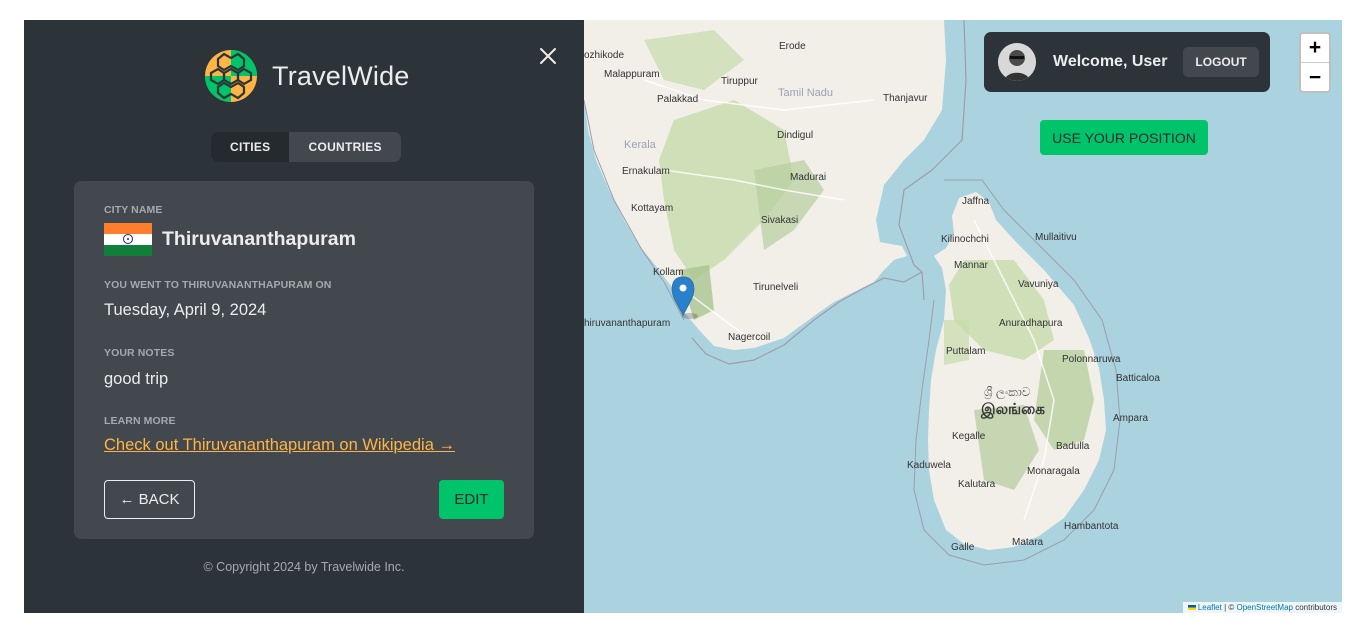 The width and height of the screenshot is (1364, 635). Describe the element at coordinates (806, 93) in the screenshot. I see `region-label: Tamil Nadu` at that location.